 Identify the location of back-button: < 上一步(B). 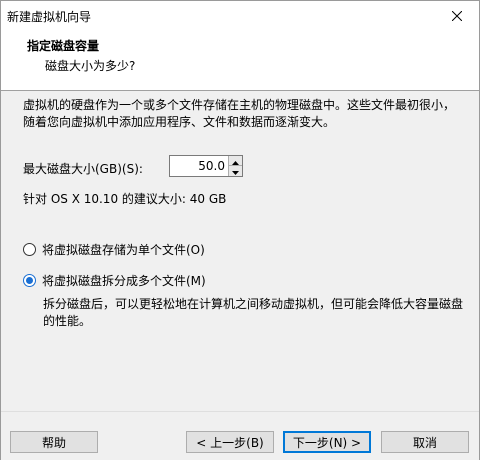
(230, 442).